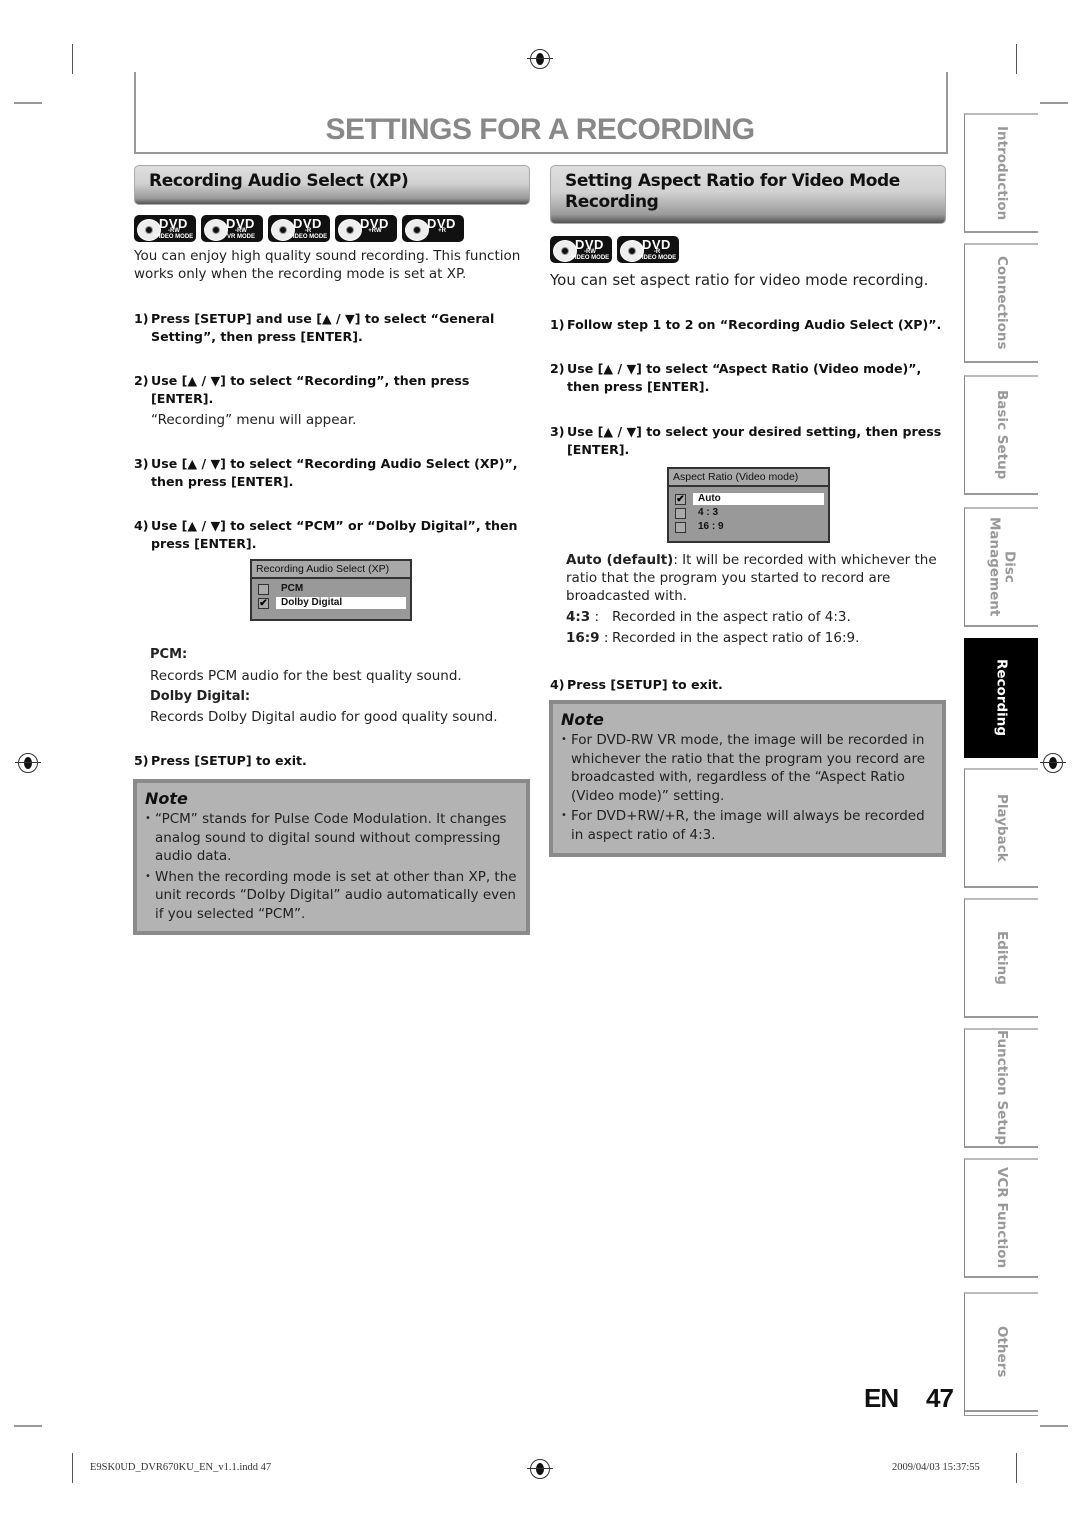  I want to click on dvd-badge-icon: DVD -R VIDEO MODE, so click(648, 249).